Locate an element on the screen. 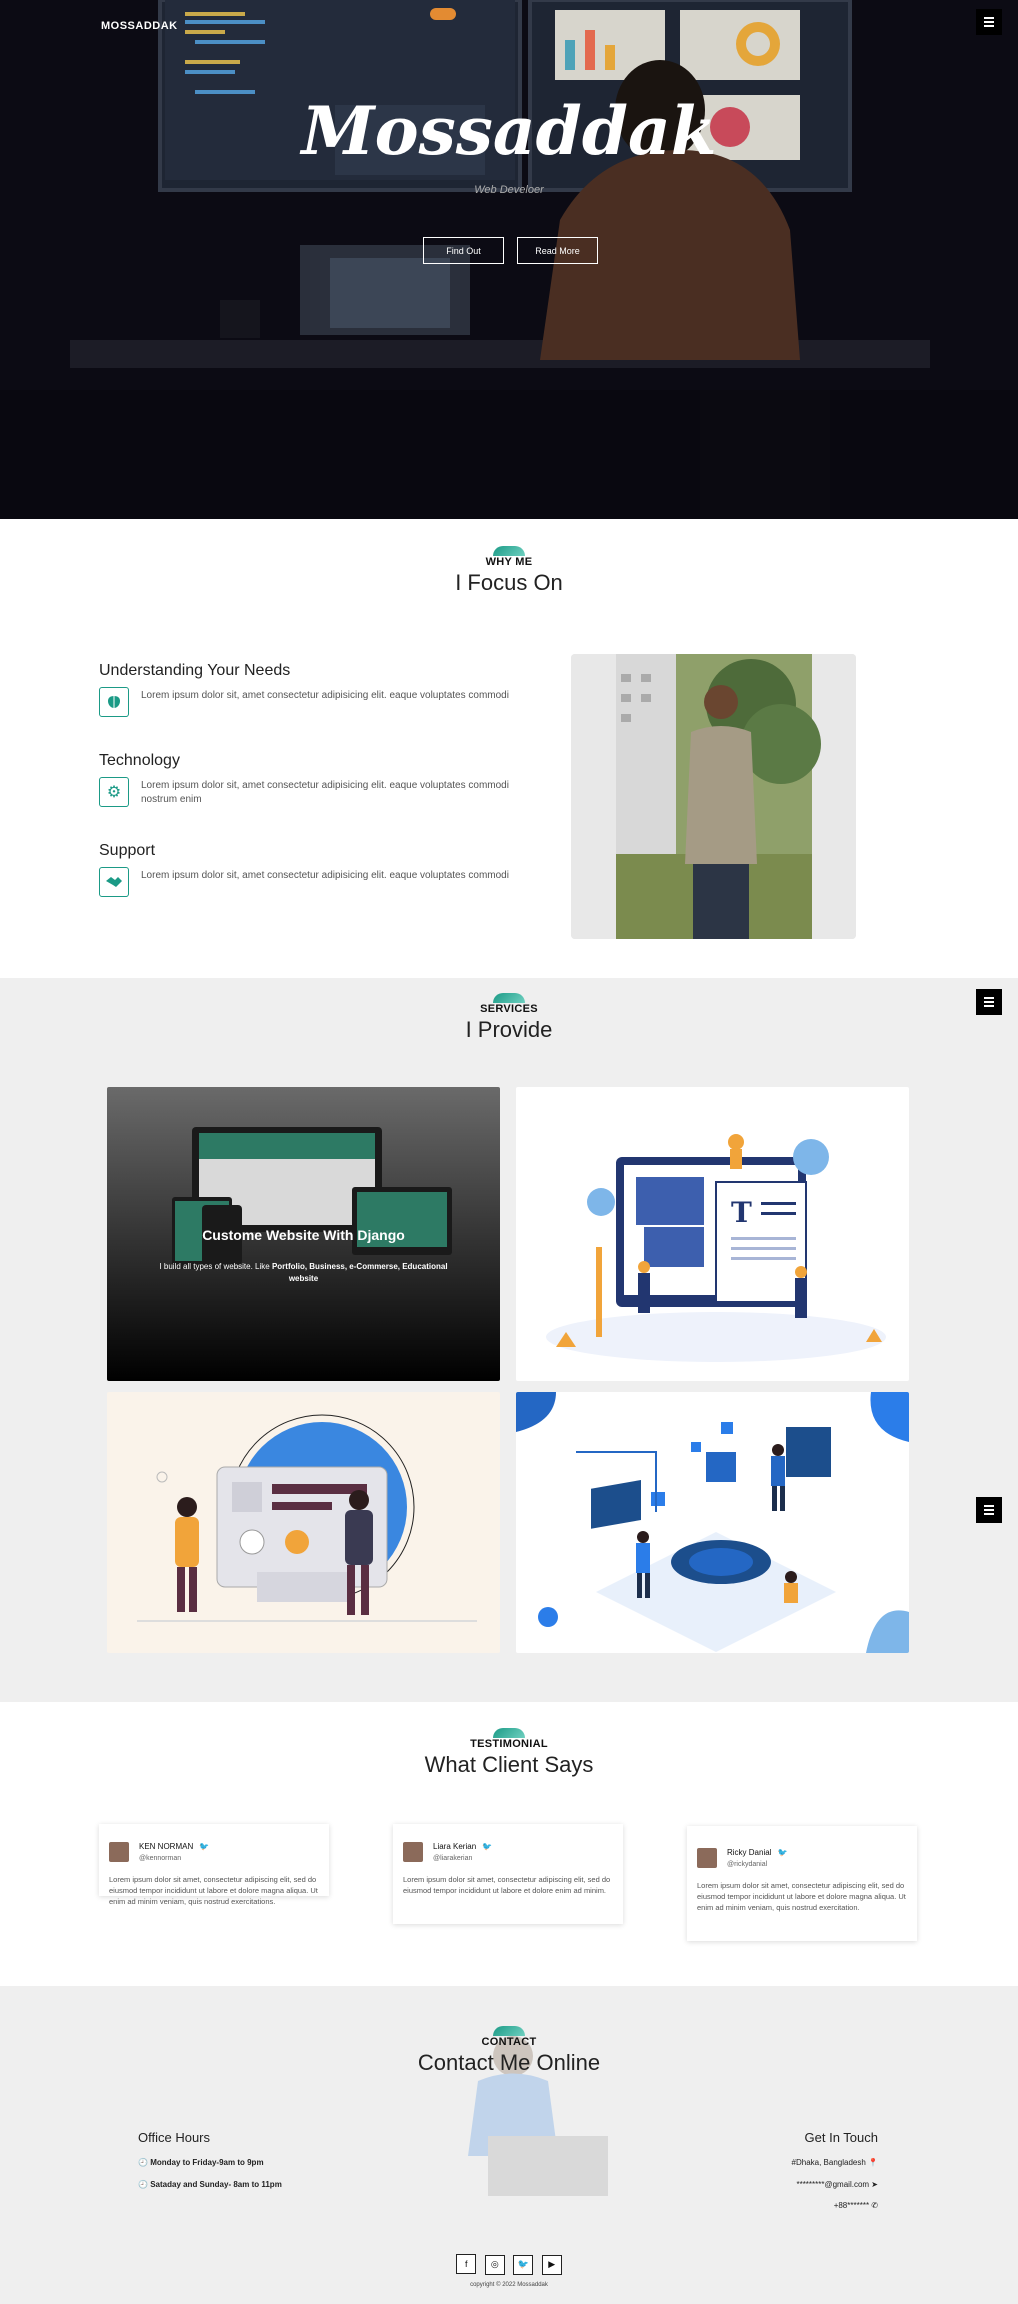 The width and height of the screenshot is (1018, 2304). profile-photo-card is located at coordinates (713, 796).